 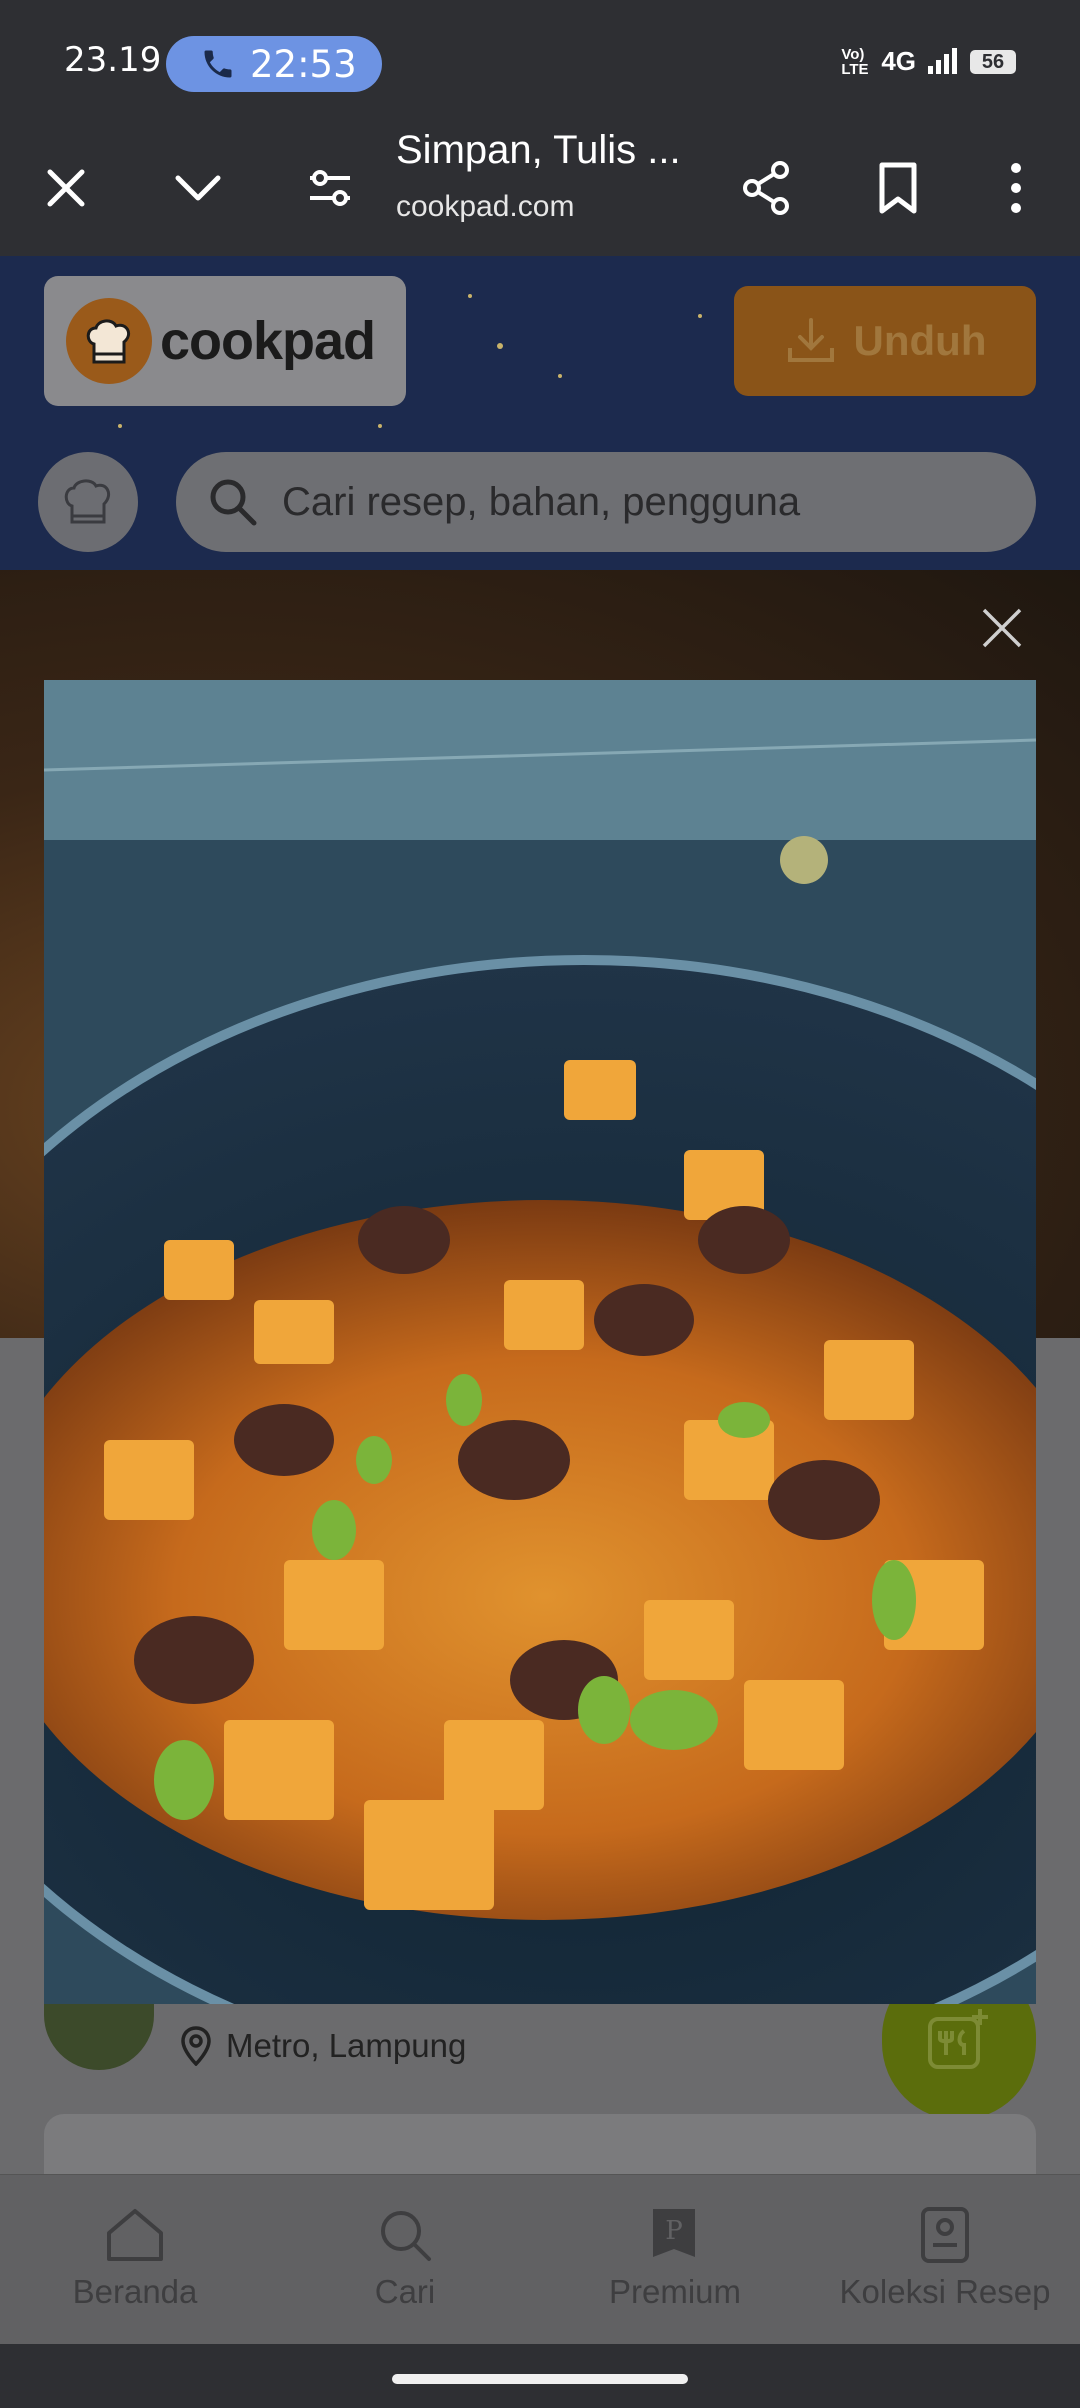 I want to click on page-url: cookpad.com, so click(x=485, y=207).